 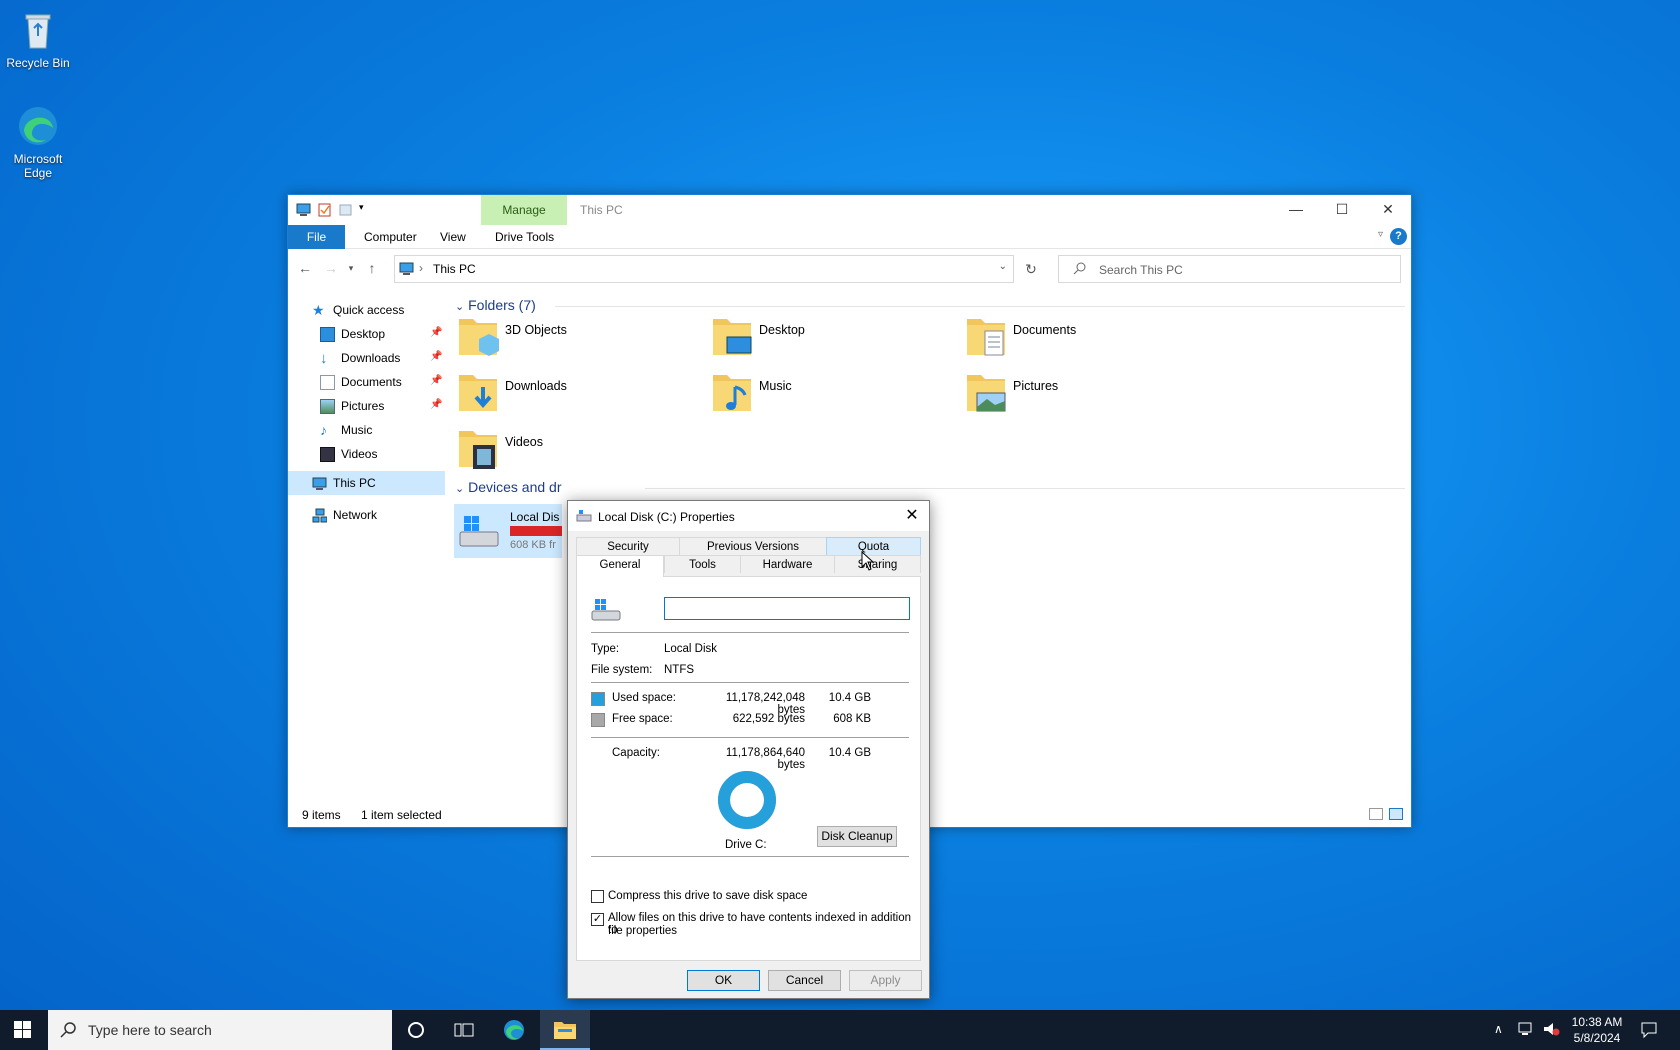 I want to click on folders-group-header: ⌄ Folders (7), so click(x=495, y=305).